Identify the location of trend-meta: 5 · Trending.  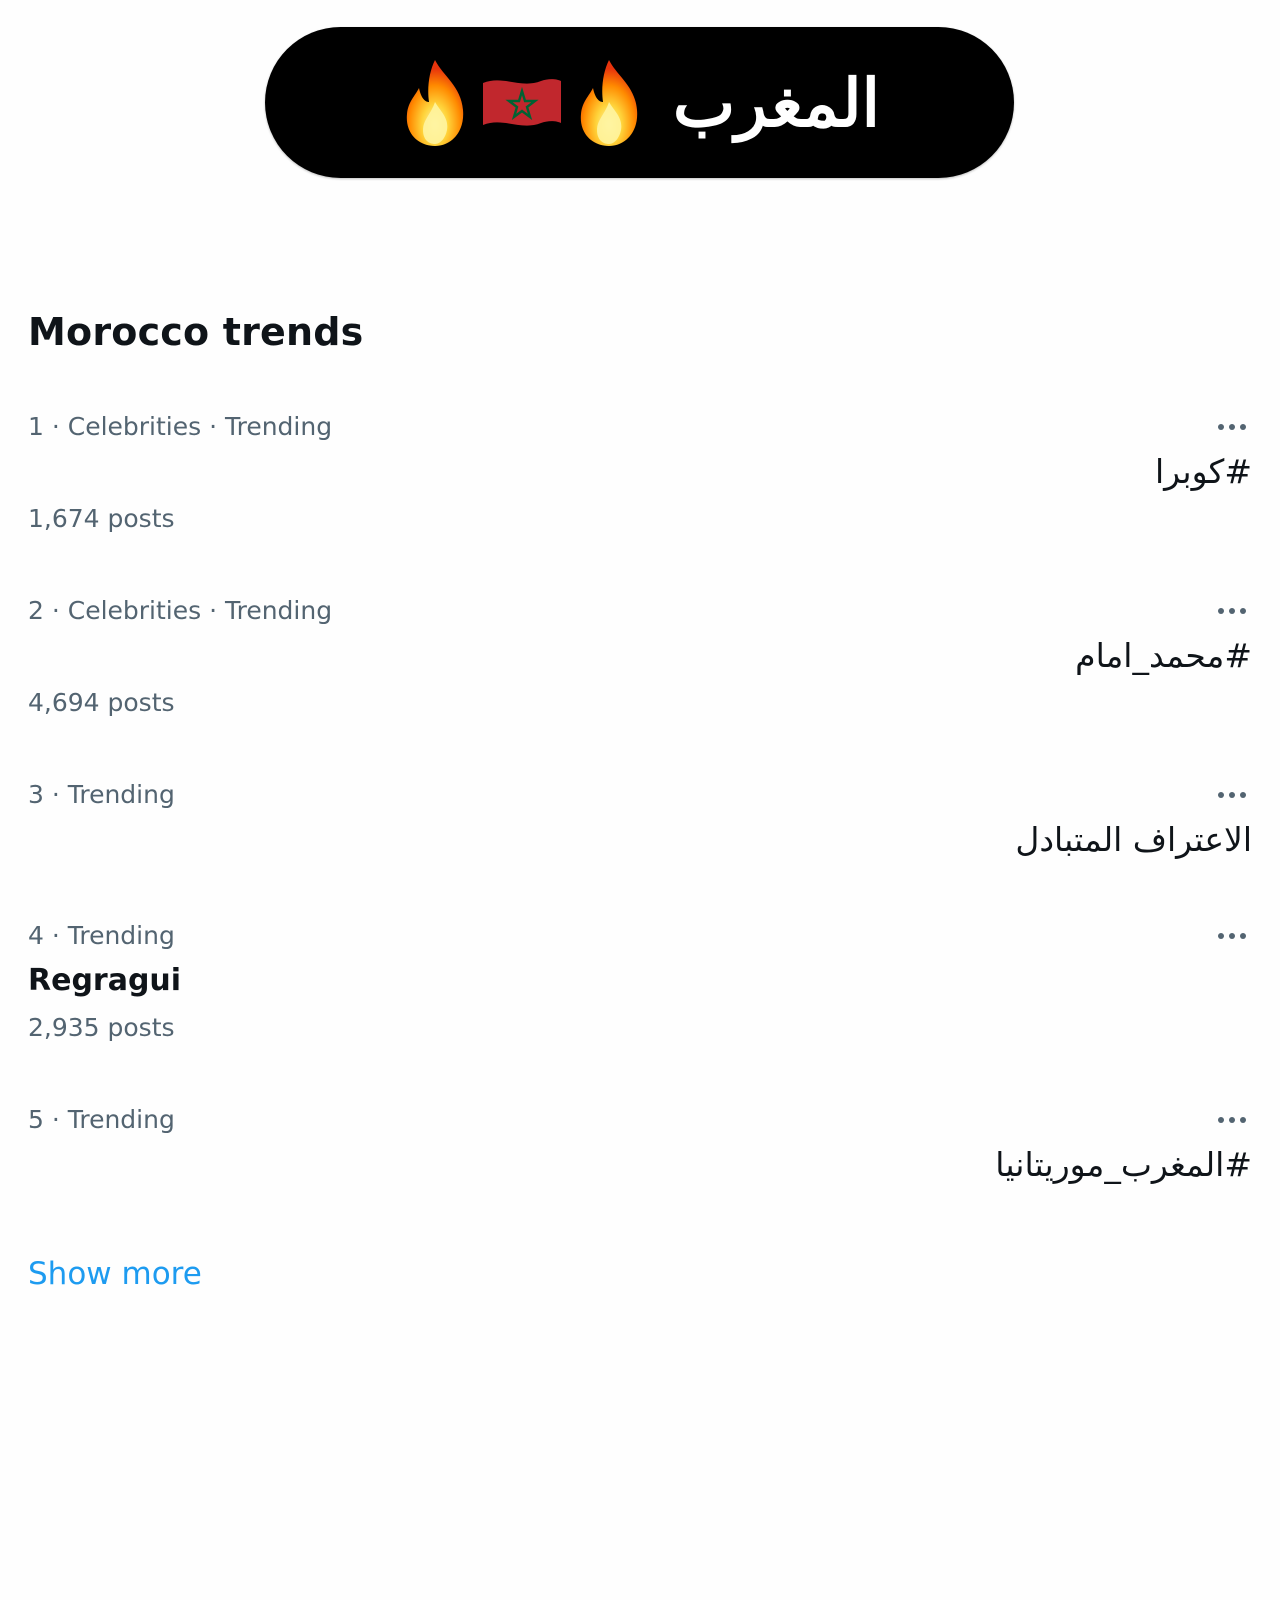
(101, 1119).